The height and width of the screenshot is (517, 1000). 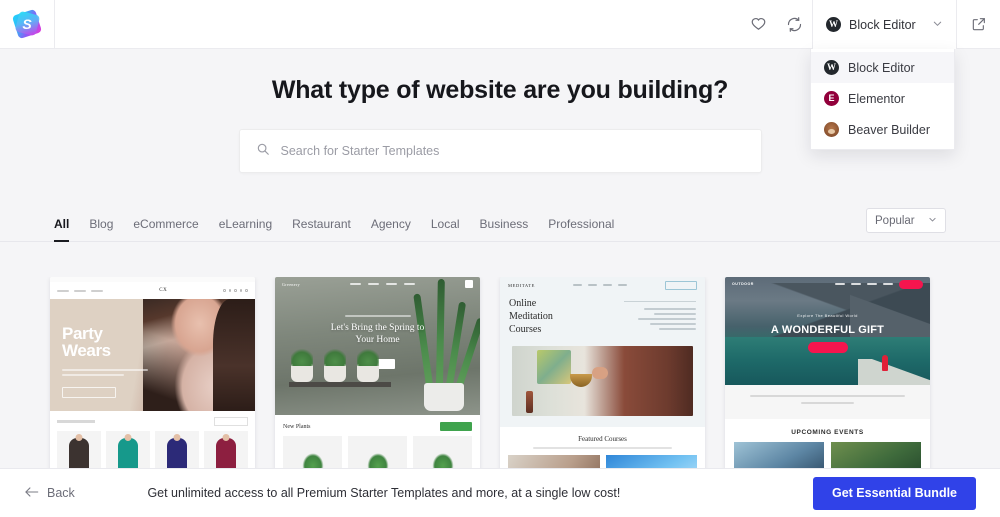 I want to click on product-section, so click(x=152, y=439).